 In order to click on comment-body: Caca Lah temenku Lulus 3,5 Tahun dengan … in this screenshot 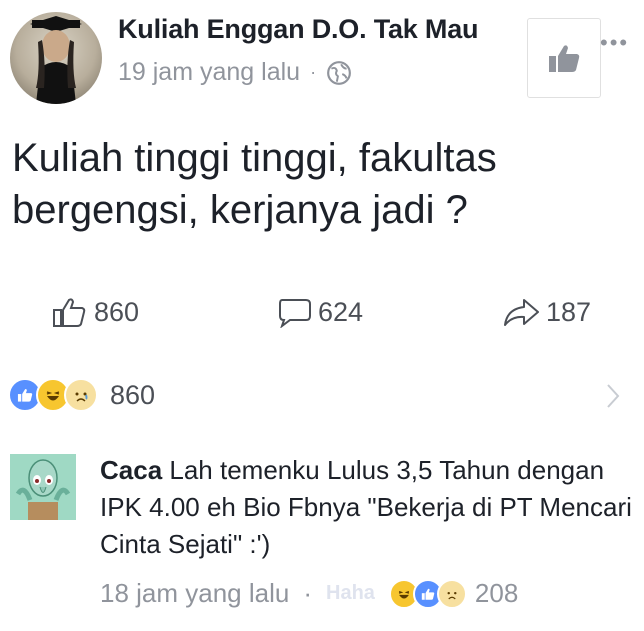, I will do `click(370, 507)`.